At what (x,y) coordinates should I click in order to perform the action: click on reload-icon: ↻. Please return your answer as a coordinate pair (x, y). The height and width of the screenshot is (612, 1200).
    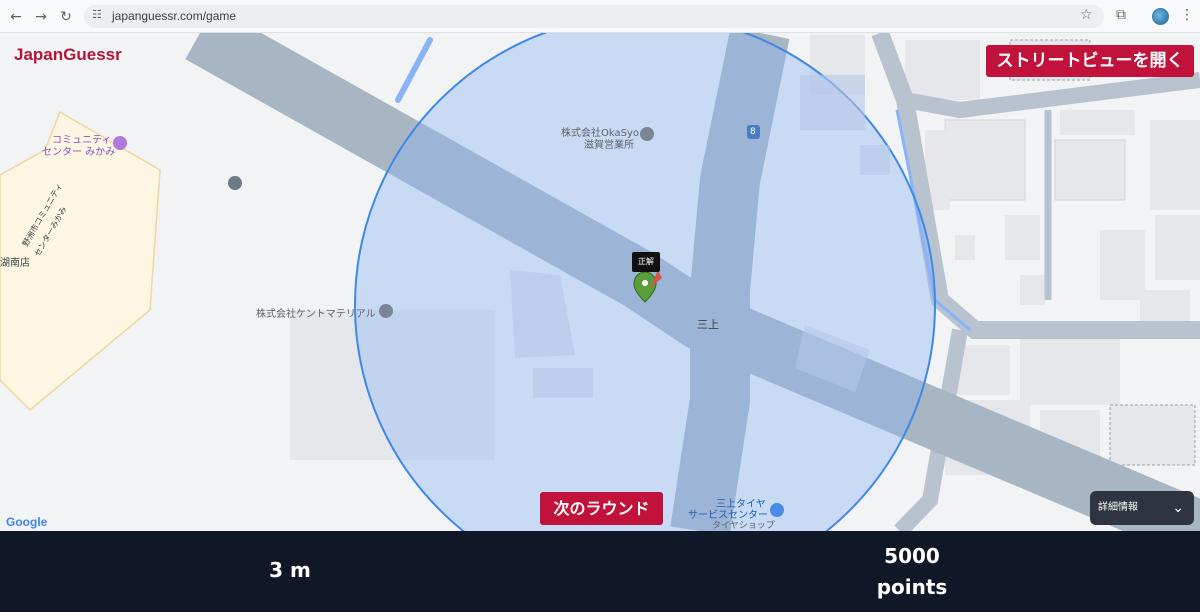
    Looking at the image, I should click on (66, 17).